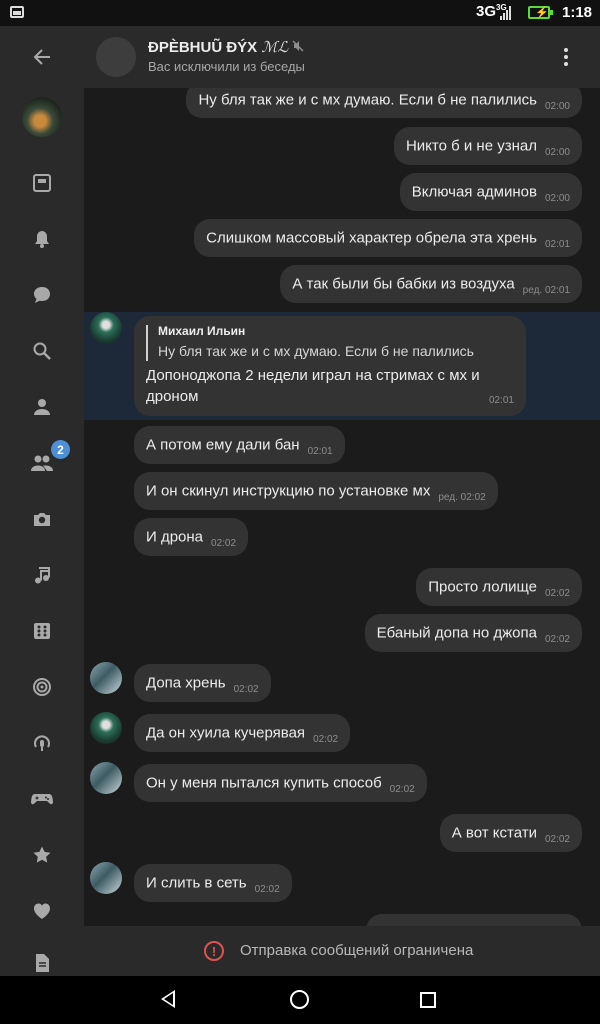 The width and height of the screenshot is (600, 1024). I want to click on heart-icon, so click(42, 911).